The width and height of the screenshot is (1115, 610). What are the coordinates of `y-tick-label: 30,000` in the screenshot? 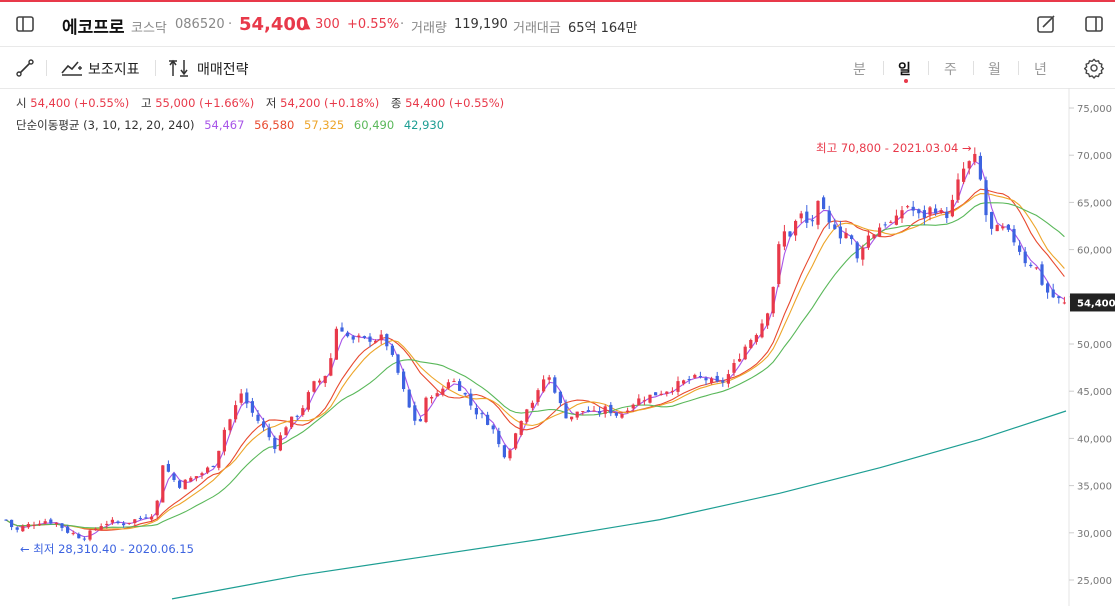 It's located at (1094, 534).